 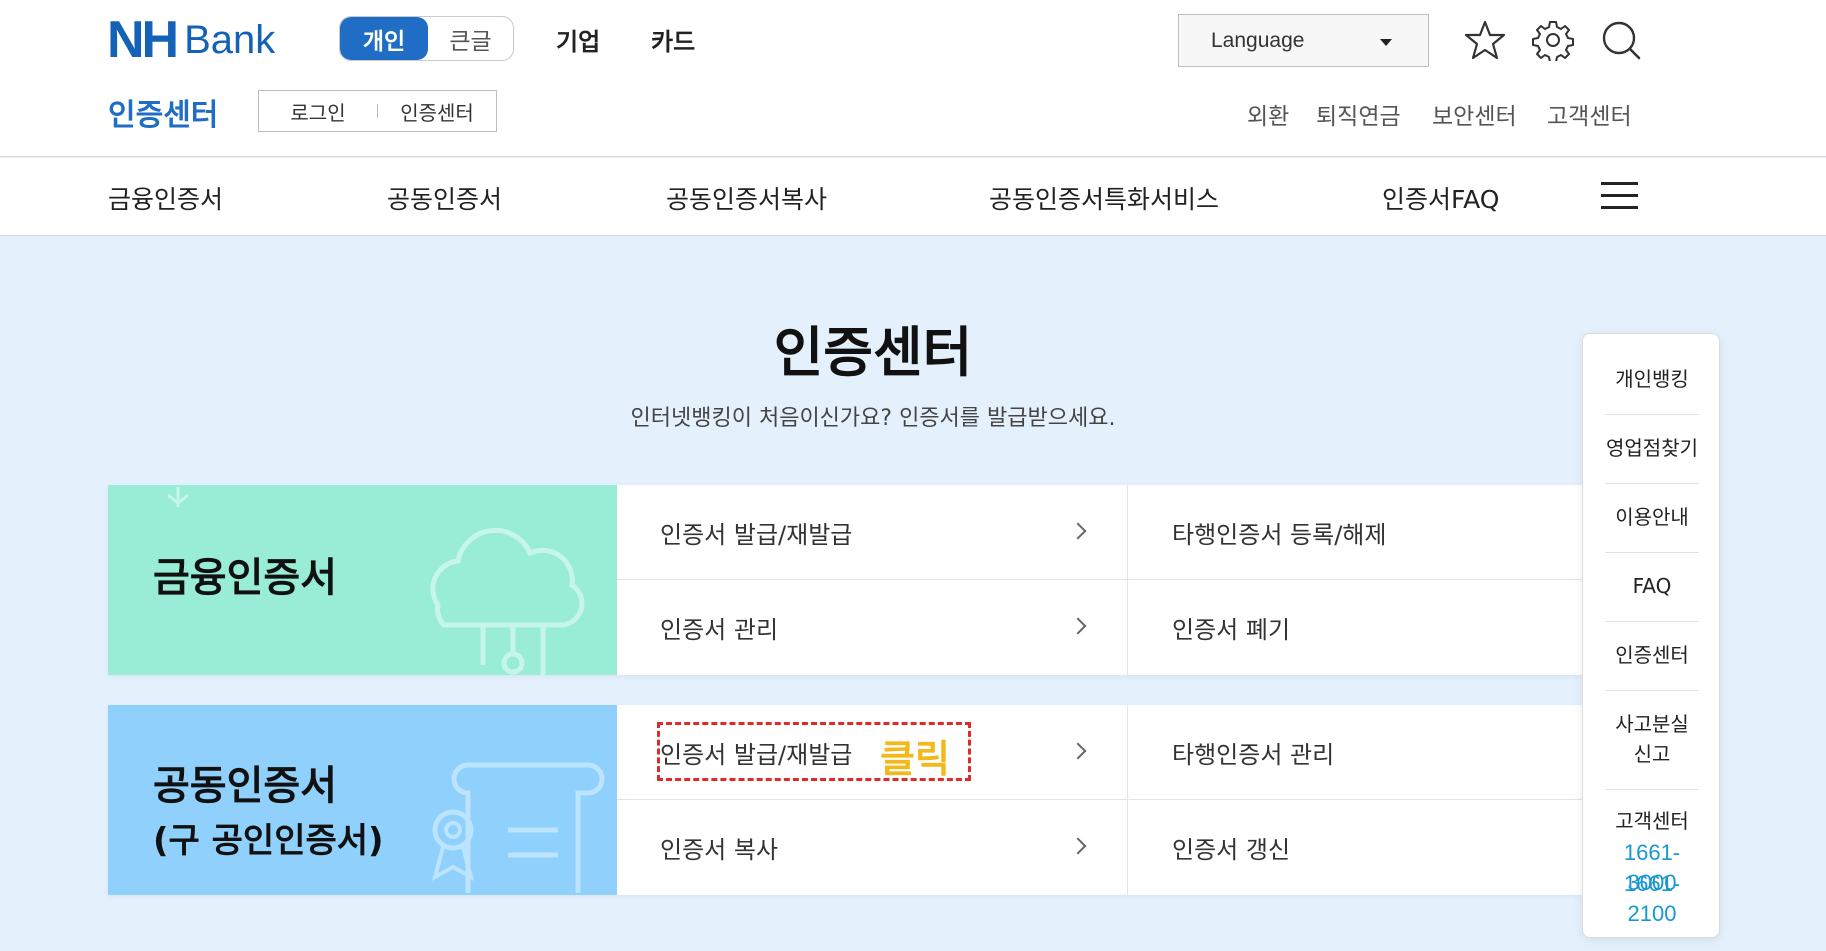 I want to click on joint-other-bank-label: 타행인증서 관리, so click(x=1253, y=754).